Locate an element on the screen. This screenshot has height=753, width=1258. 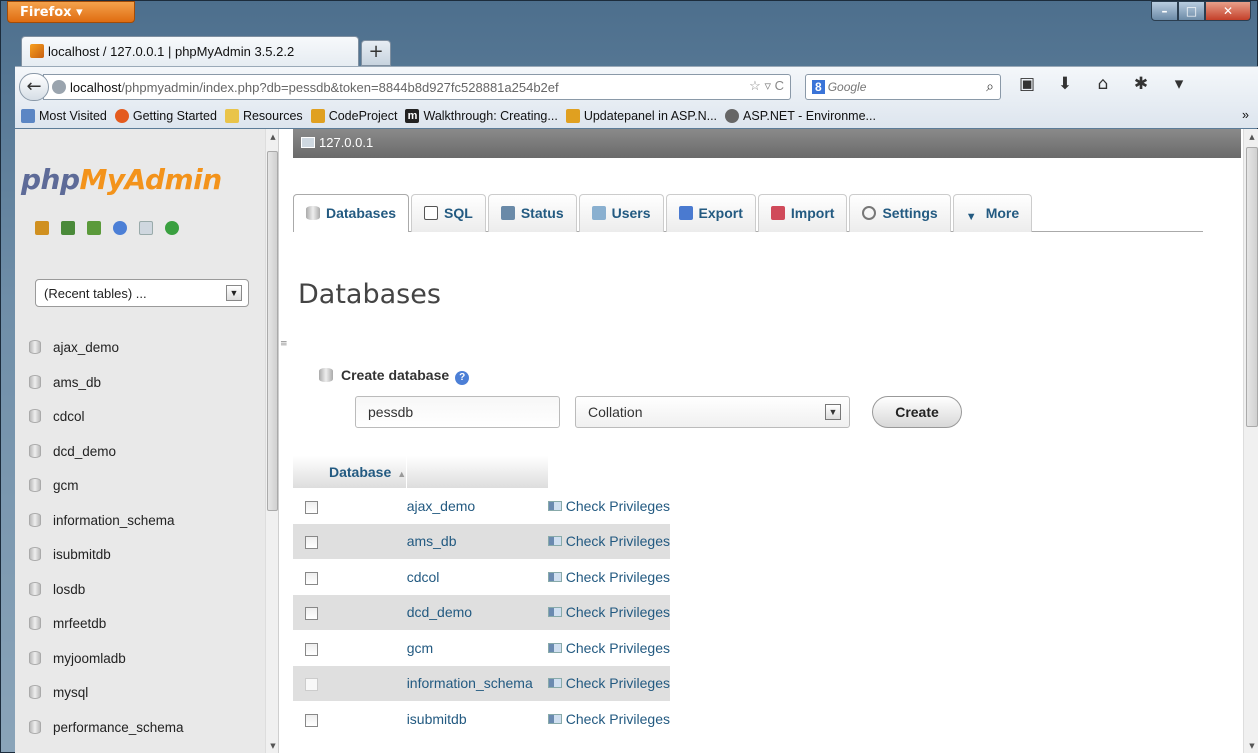
logout-icon is located at coordinates (68, 228).